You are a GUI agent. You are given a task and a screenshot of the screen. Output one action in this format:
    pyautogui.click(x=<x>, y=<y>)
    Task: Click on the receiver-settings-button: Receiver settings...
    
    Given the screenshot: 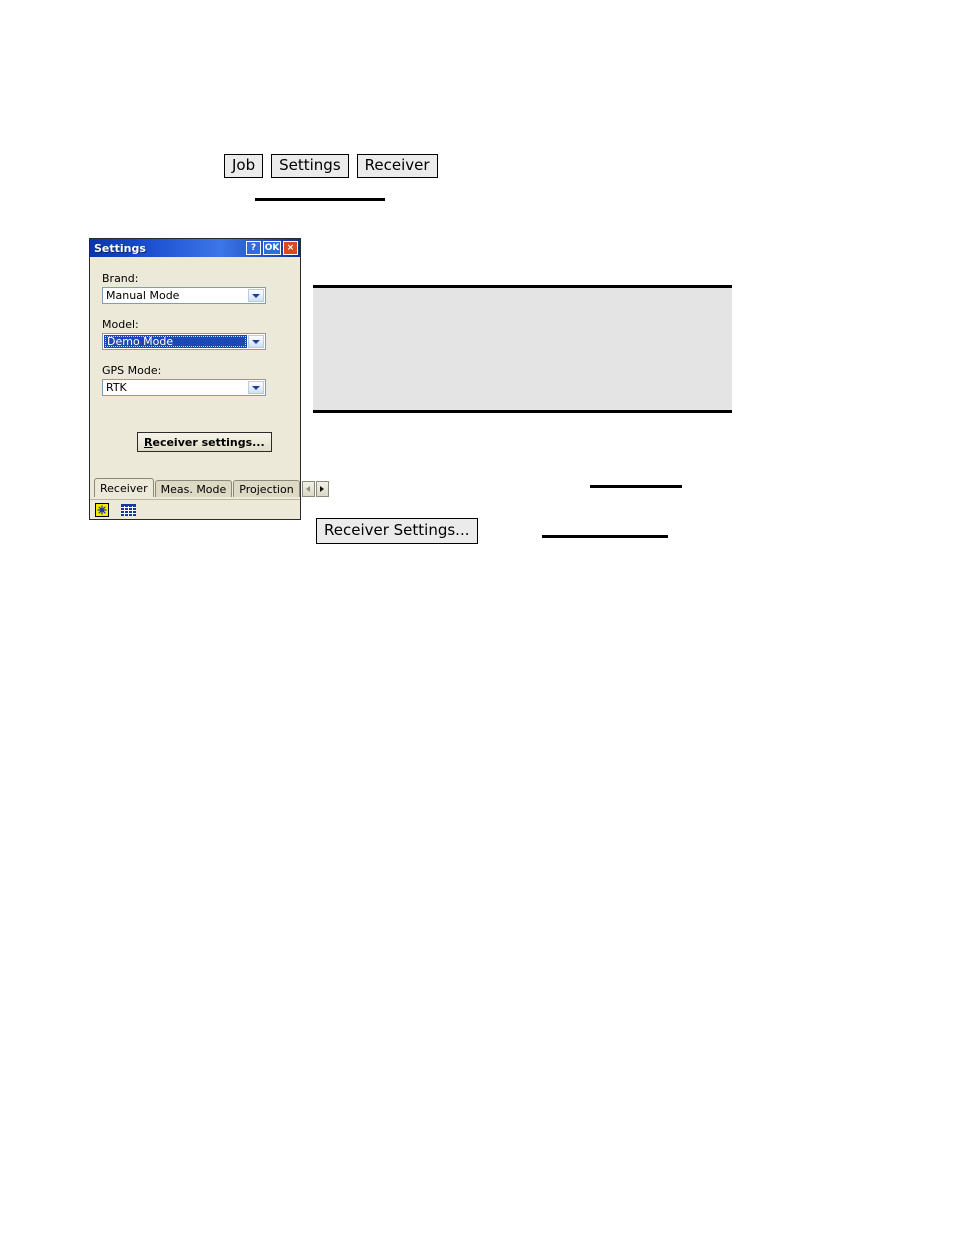 What is the action you would take?
    pyautogui.click(x=204, y=442)
    